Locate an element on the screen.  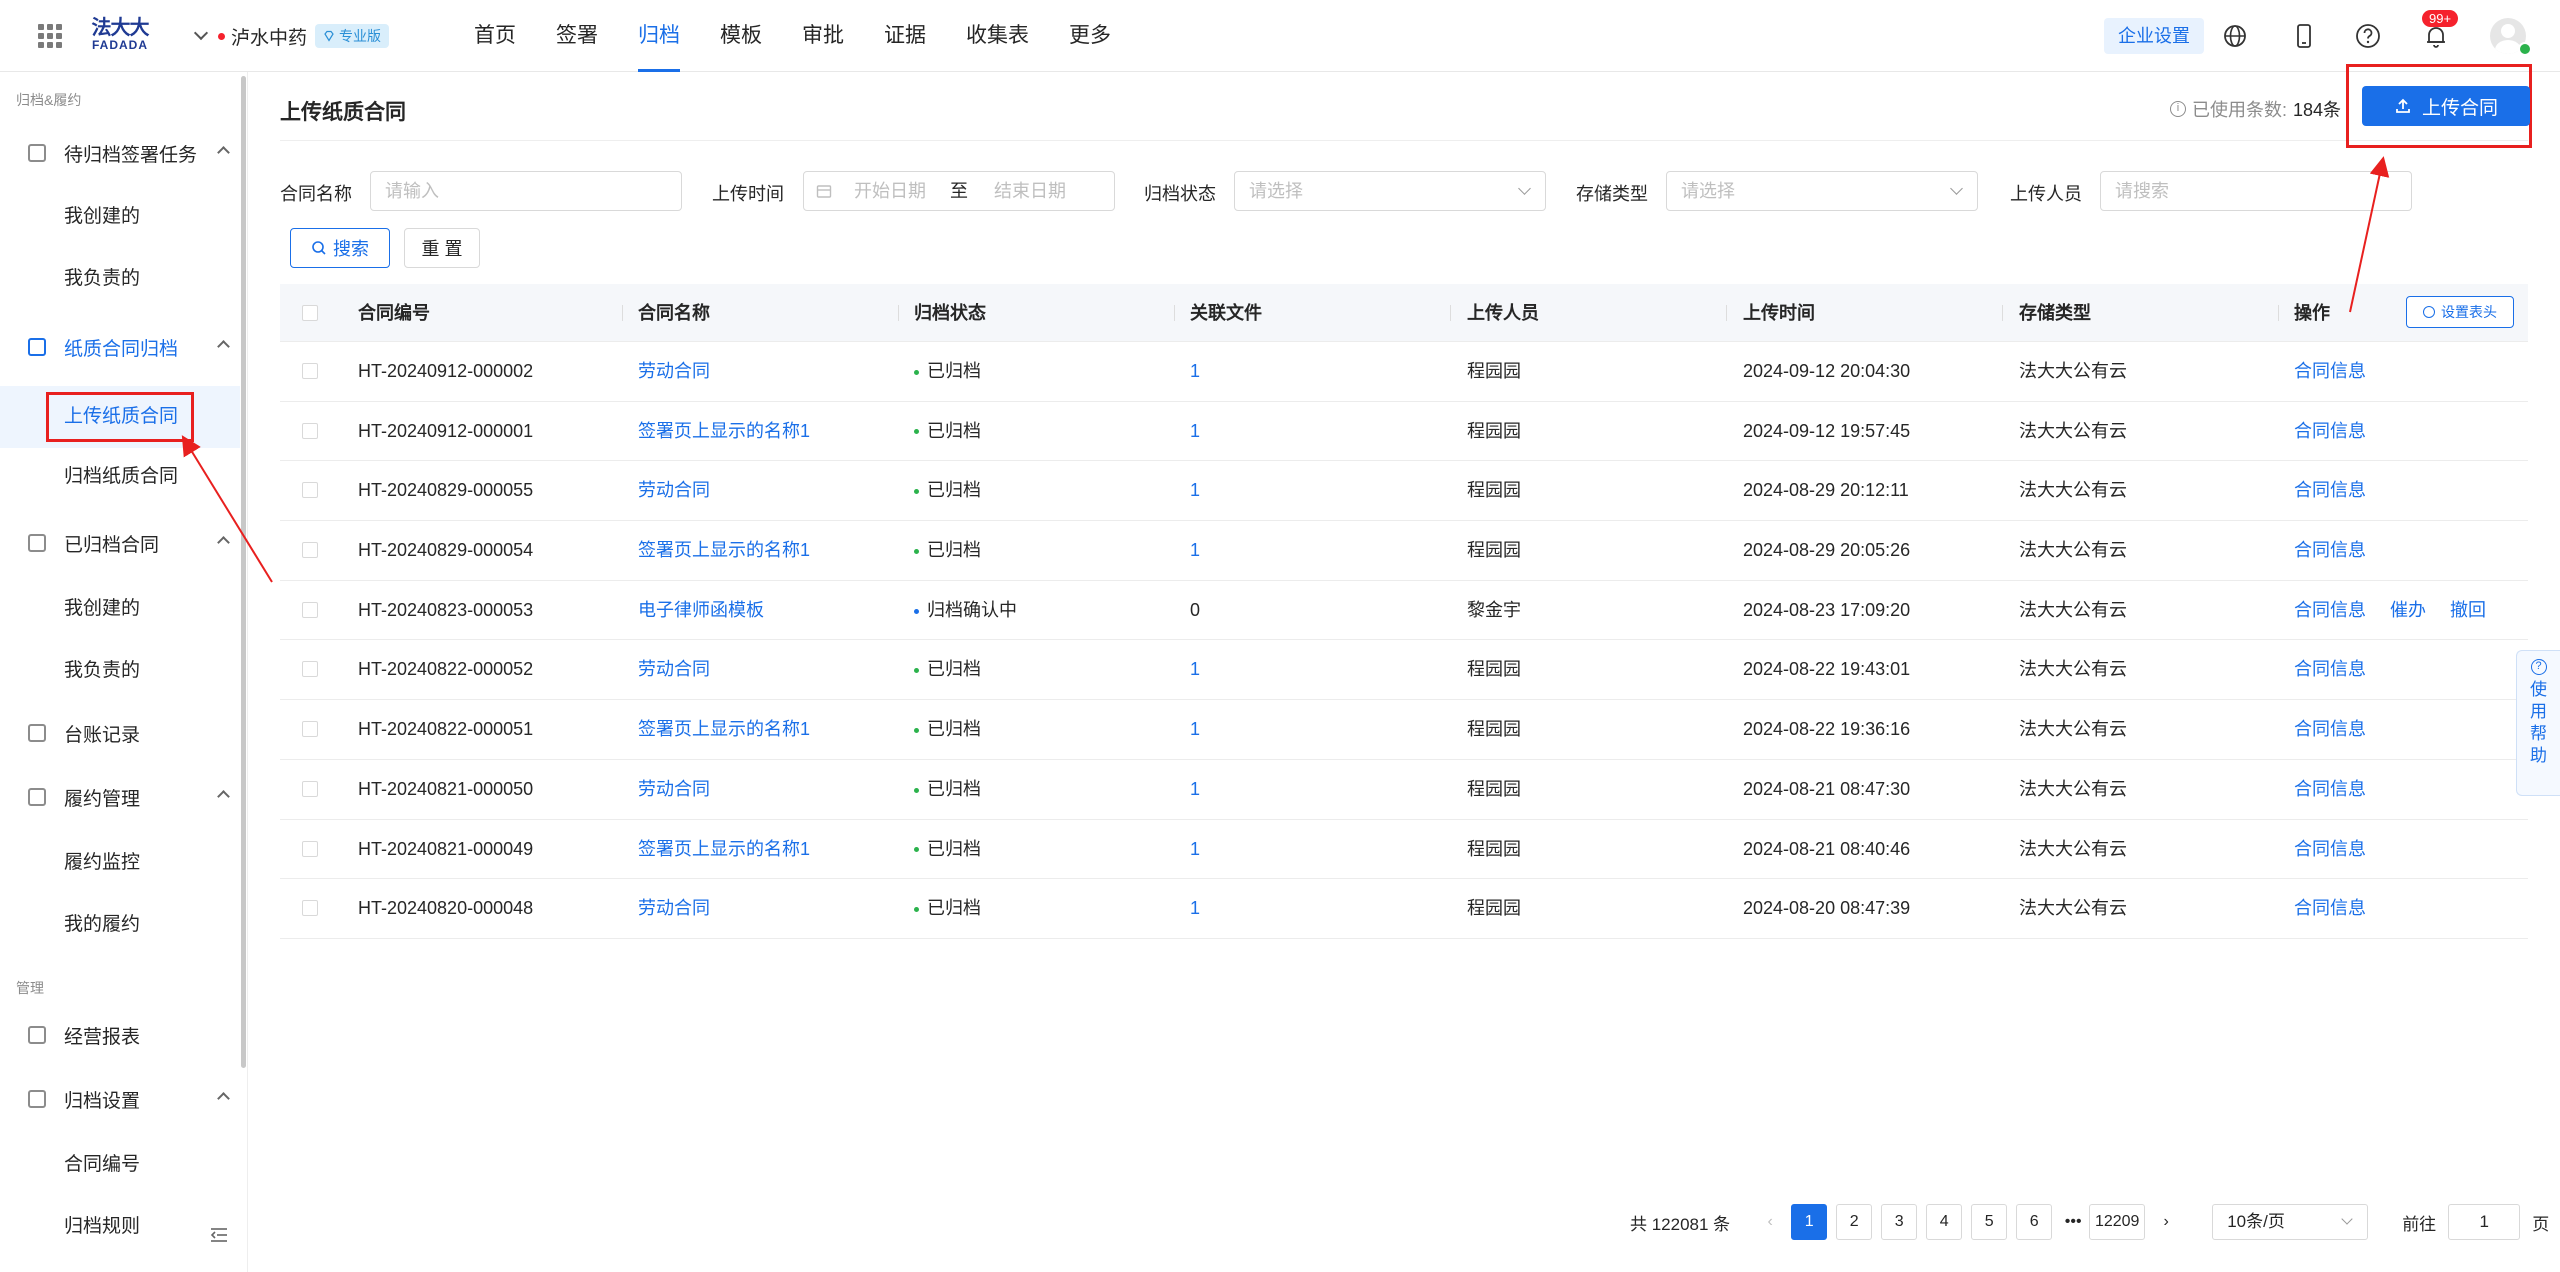
contract-name-link: 电子律师函模板 is located at coordinates (701, 611).